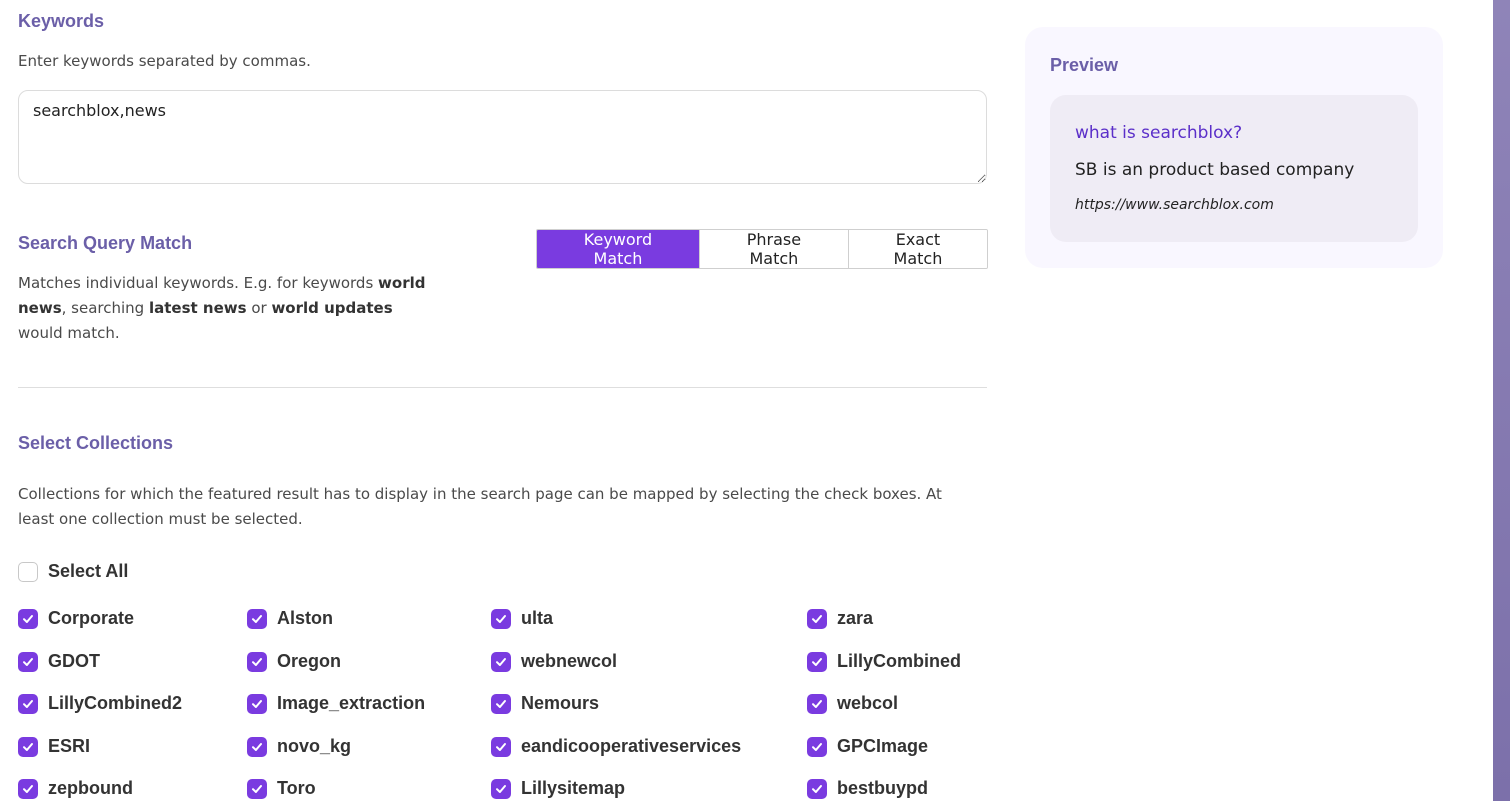 The width and height of the screenshot is (1510, 801). I want to click on keyword-match-button: Keyword Match, so click(618, 249).